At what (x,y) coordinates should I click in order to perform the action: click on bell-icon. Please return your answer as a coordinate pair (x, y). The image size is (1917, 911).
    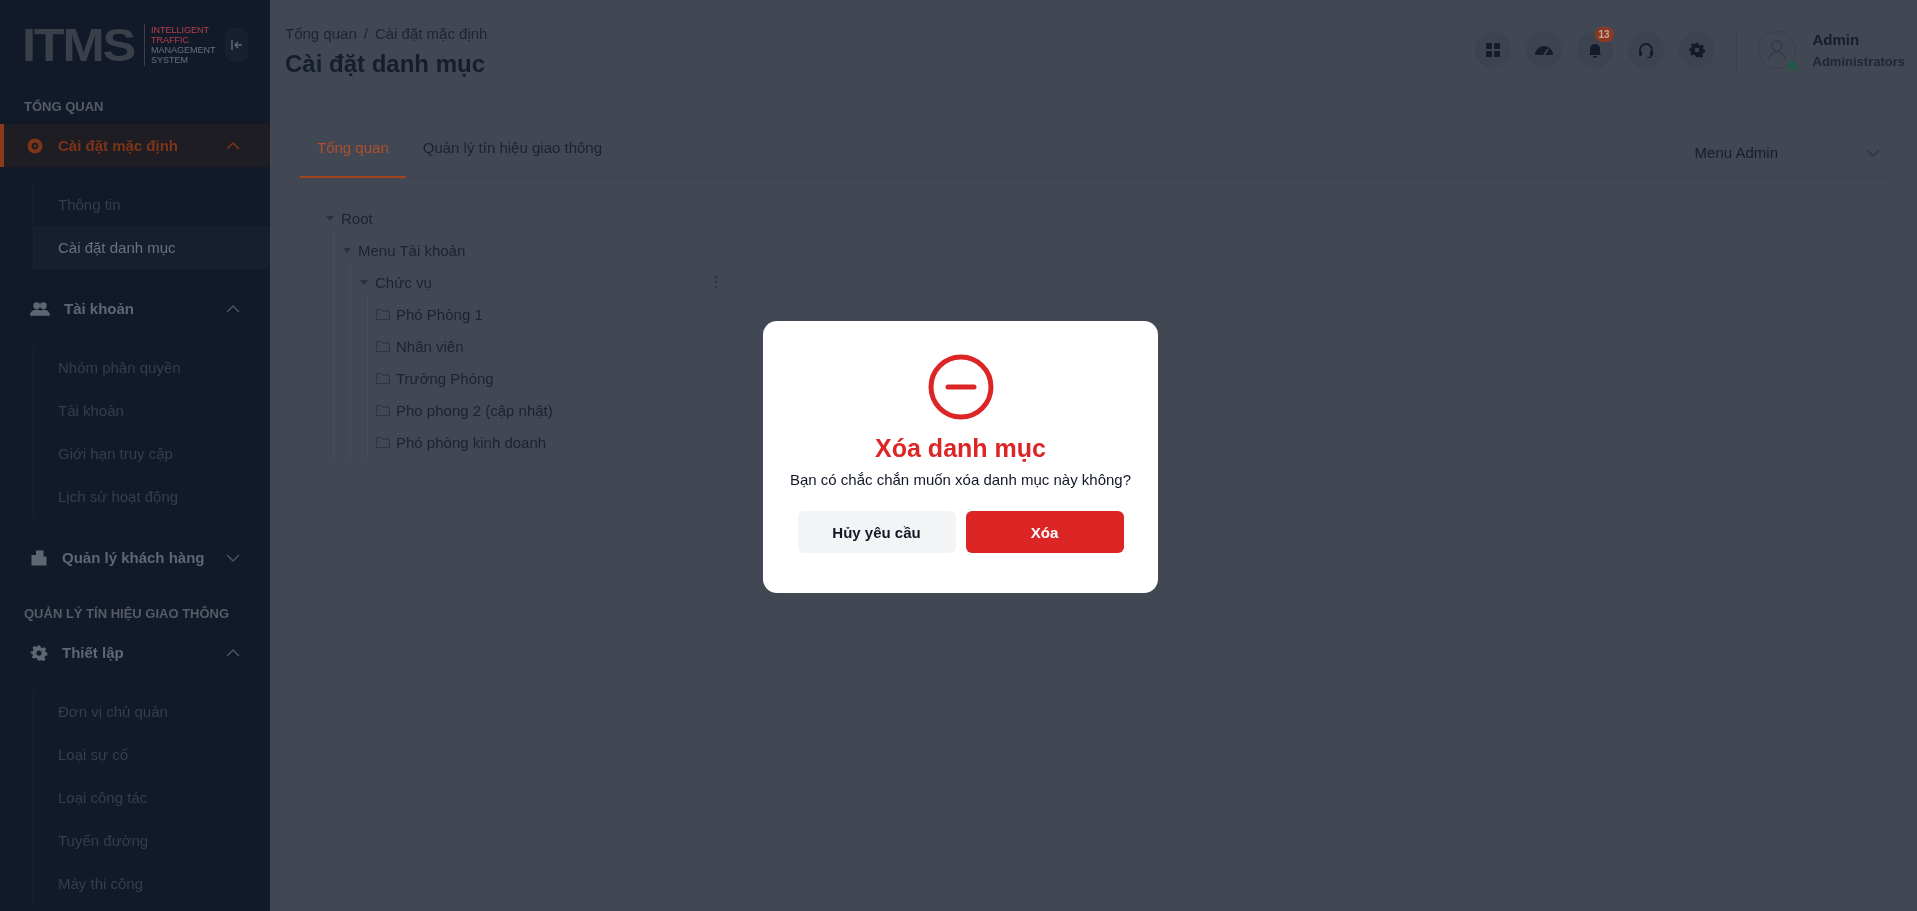
    Looking at the image, I should click on (1594, 50).